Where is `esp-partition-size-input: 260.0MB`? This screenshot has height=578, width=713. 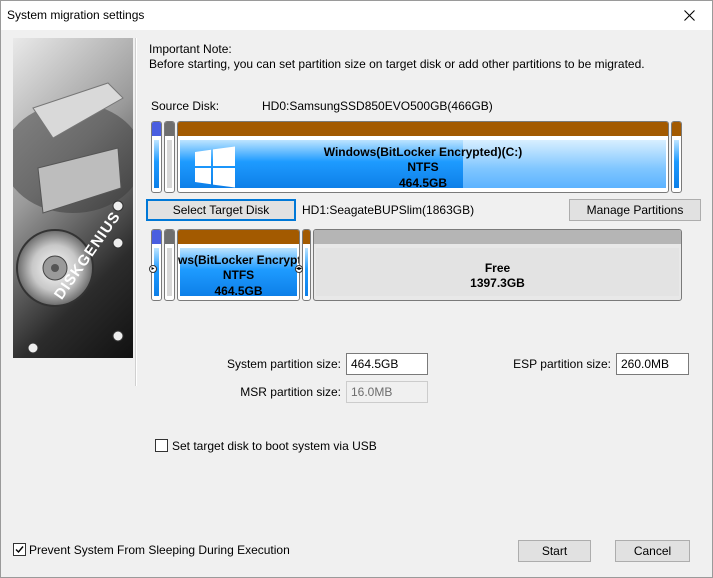
esp-partition-size-input: 260.0MB is located at coordinates (652, 364).